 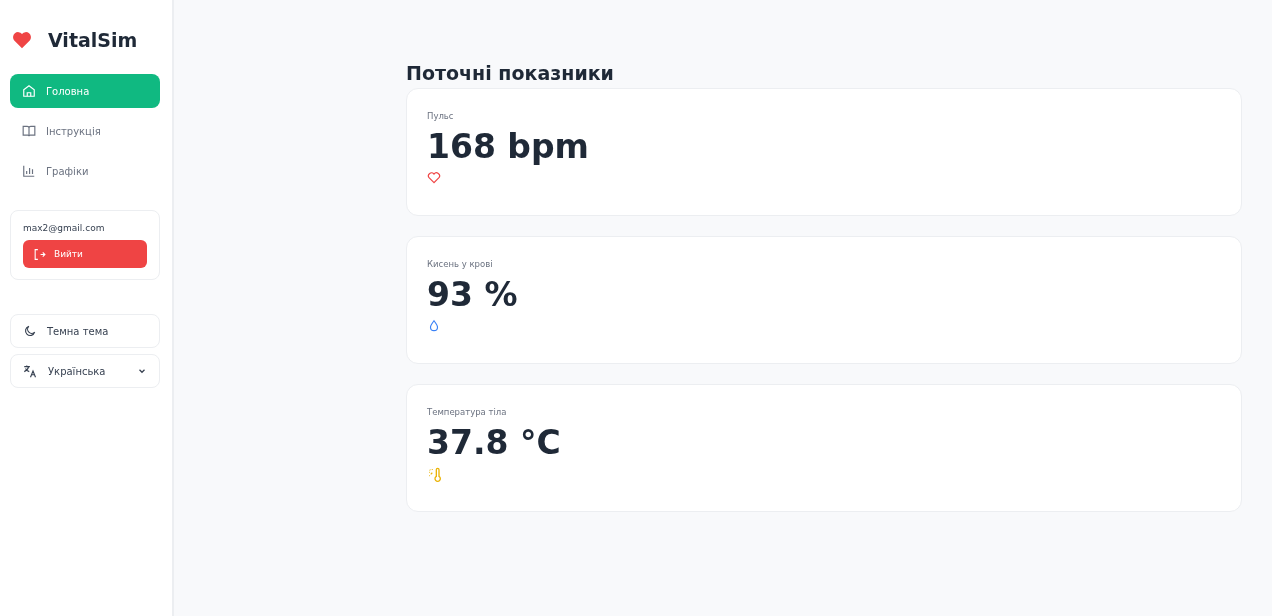 I want to click on home-icon, so click(x=29, y=91).